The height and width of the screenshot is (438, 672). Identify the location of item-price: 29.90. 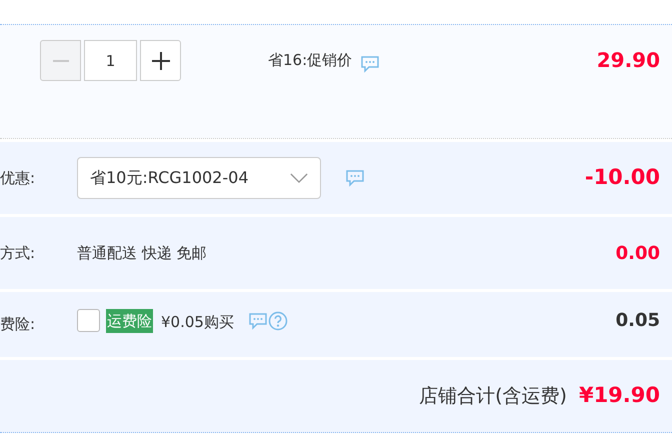
(628, 60).